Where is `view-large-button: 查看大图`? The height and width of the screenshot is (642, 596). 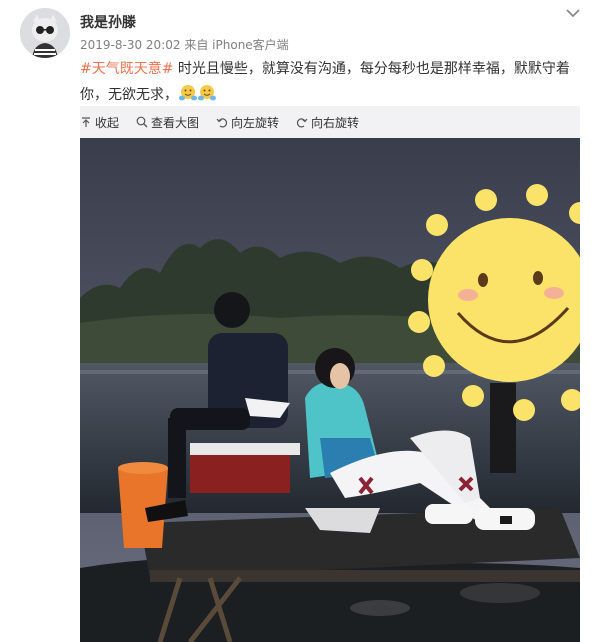
view-large-button: 查看大图 is located at coordinates (167, 122).